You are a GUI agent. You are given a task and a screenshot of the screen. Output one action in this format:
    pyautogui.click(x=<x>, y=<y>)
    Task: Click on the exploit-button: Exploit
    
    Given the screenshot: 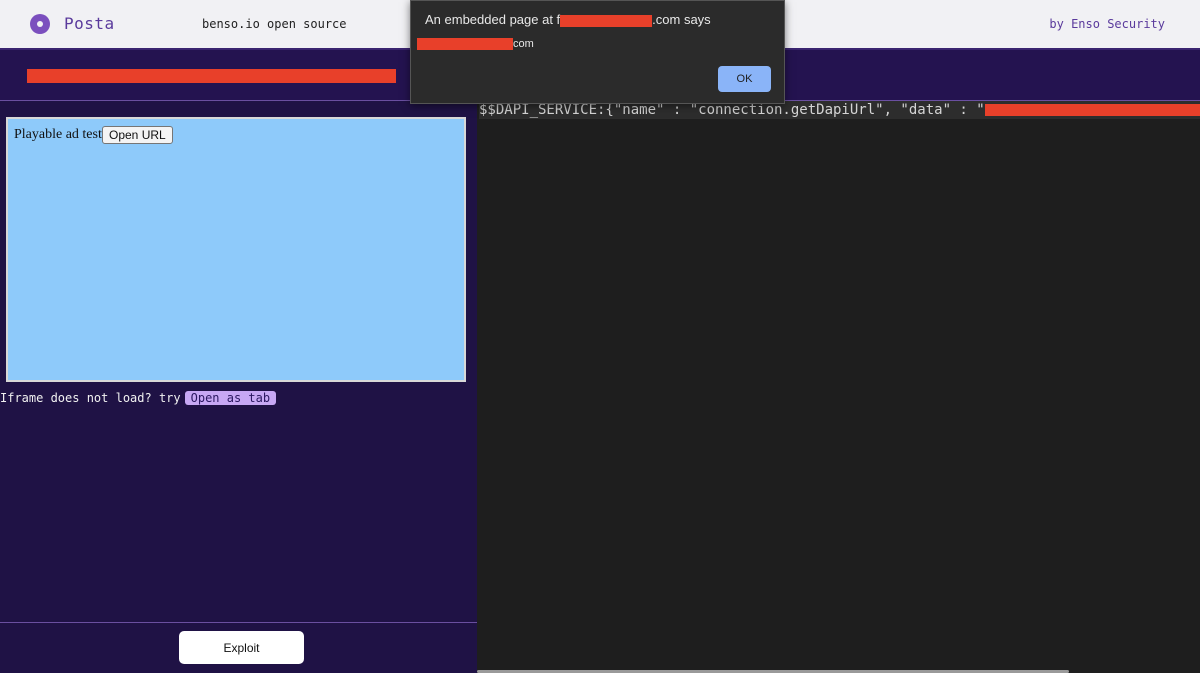 What is the action you would take?
    pyautogui.click(x=241, y=647)
    